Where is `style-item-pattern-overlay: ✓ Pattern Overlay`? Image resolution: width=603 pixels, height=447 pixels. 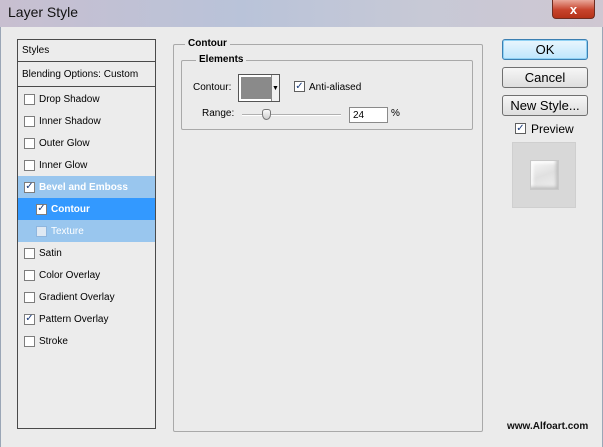
style-item-pattern-overlay: ✓ Pattern Overlay is located at coordinates (86, 319).